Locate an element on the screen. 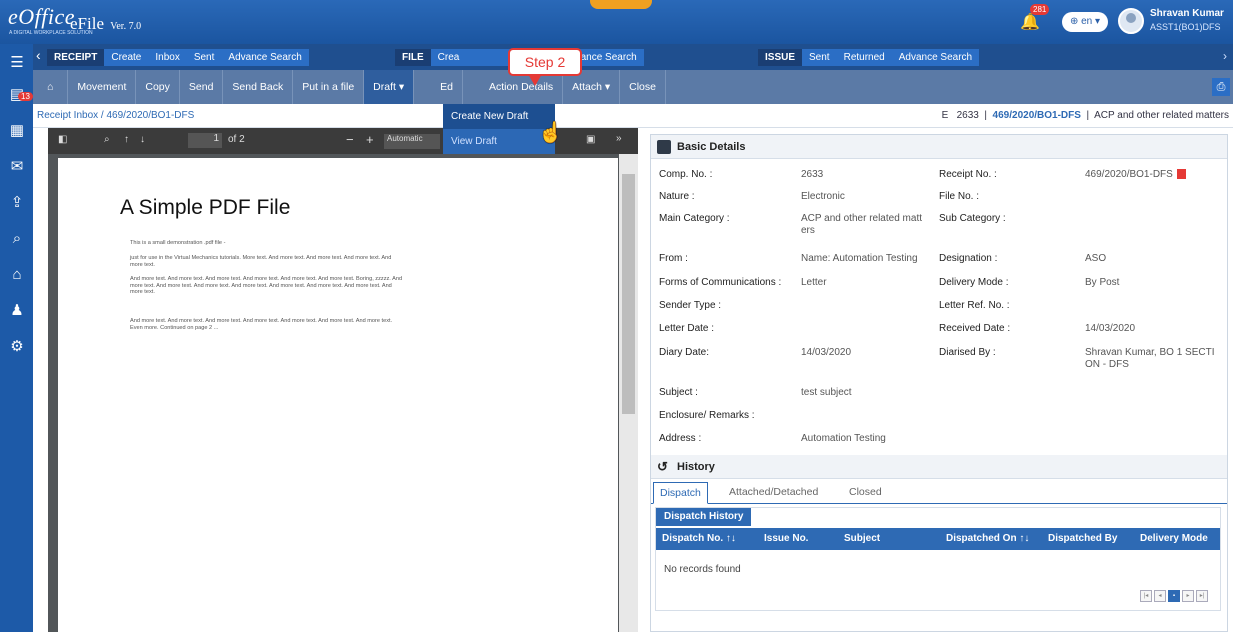  field-label: Sender Type : is located at coordinates (690, 305).